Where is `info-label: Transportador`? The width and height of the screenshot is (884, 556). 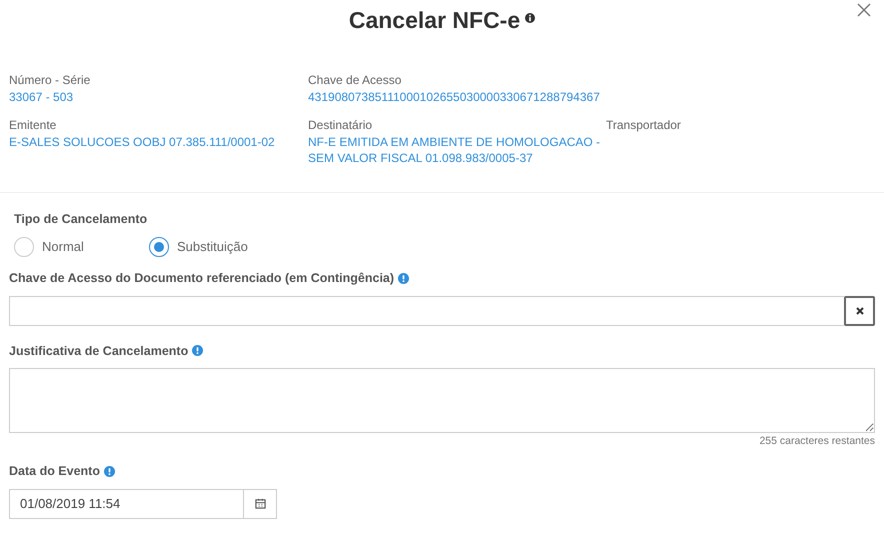
info-label: Transportador is located at coordinates (644, 125).